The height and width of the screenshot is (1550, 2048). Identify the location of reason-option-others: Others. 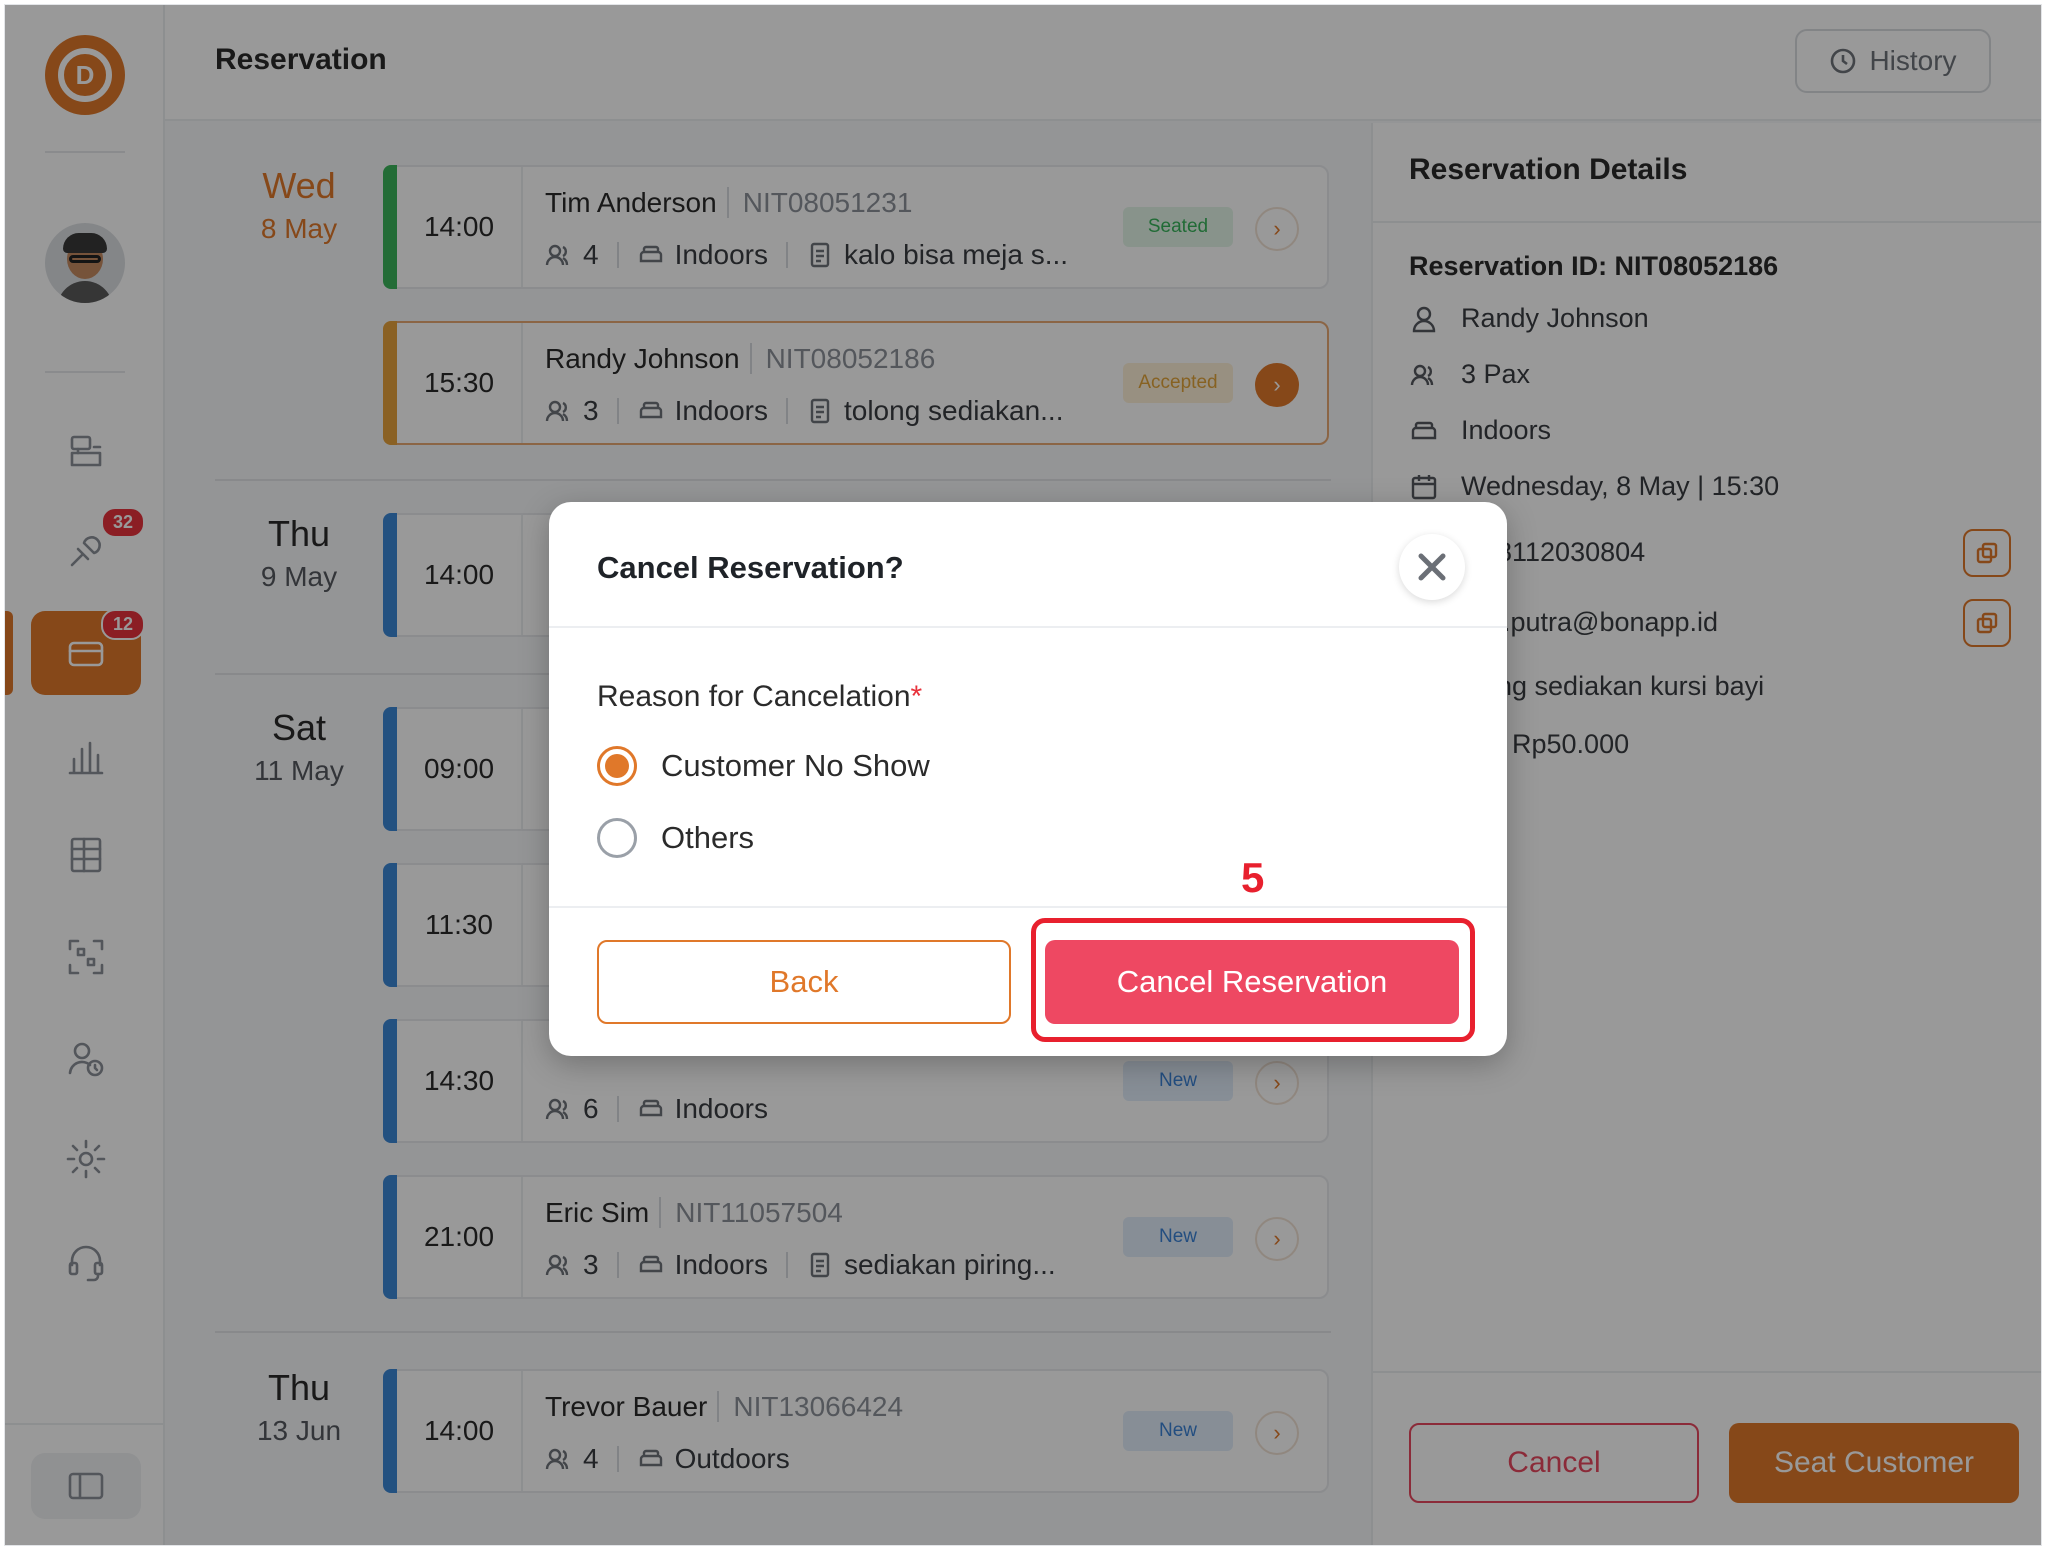
(675, 838).